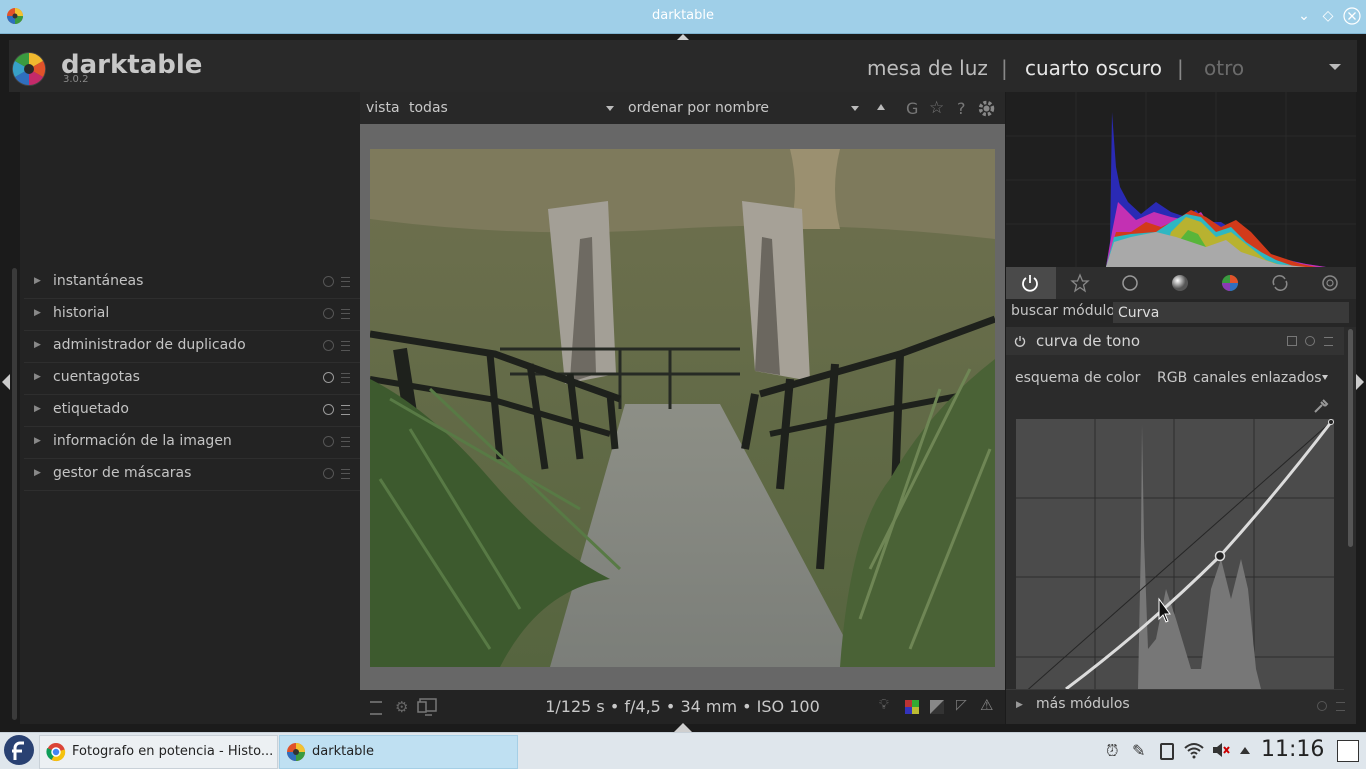 Image resolution: width=1366 pixels, height=769 pixels. What do you see at coordinates (1330, 283) in the screenshot?
I see `tab-effects-icon` at bounding box center [1330, 283].